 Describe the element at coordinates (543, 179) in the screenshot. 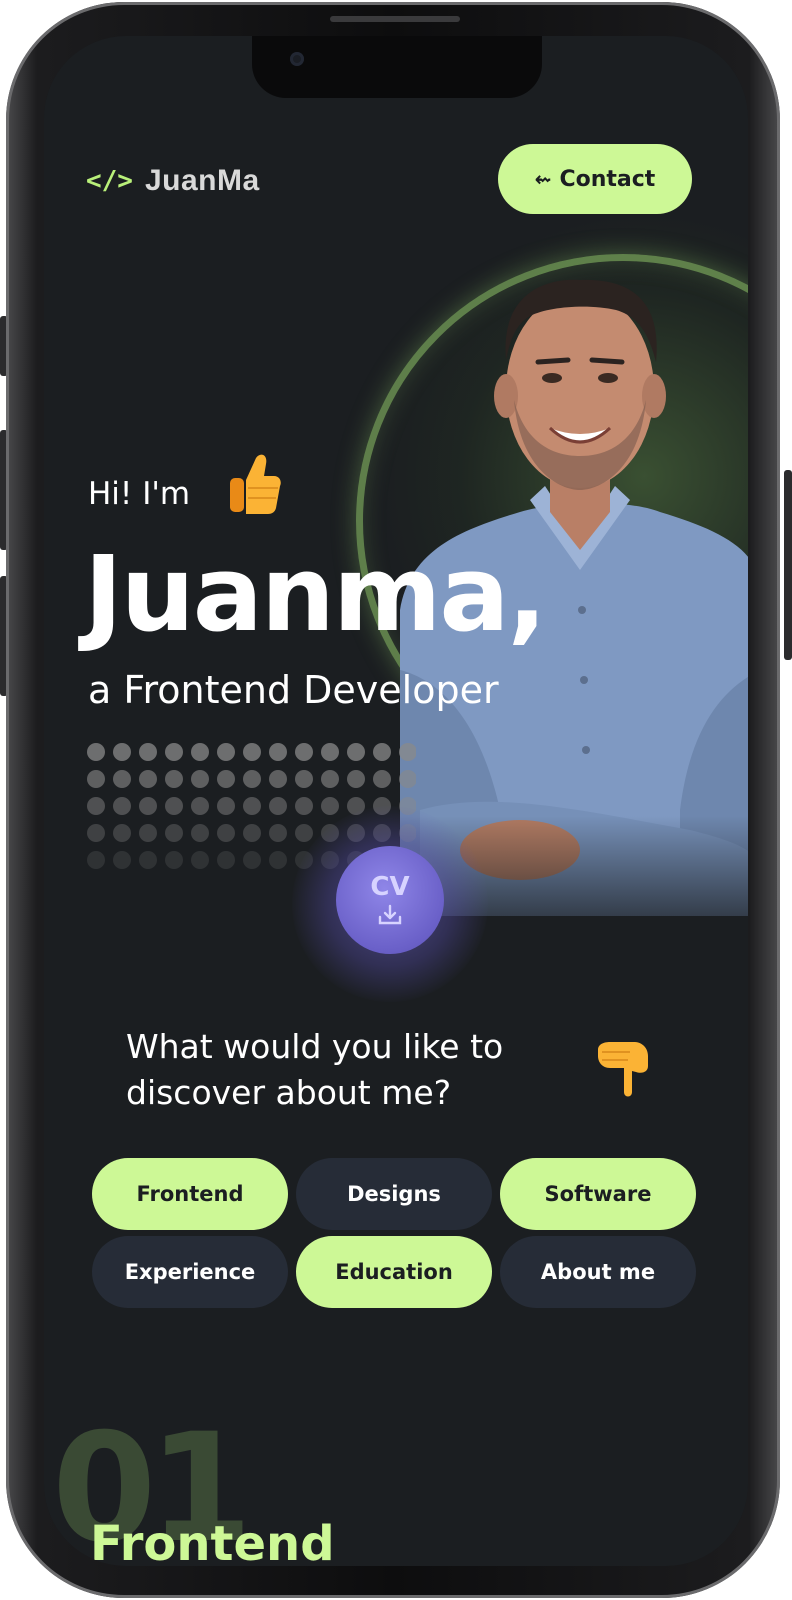

I see `wave-arrow-icon: ⇜` at that location.